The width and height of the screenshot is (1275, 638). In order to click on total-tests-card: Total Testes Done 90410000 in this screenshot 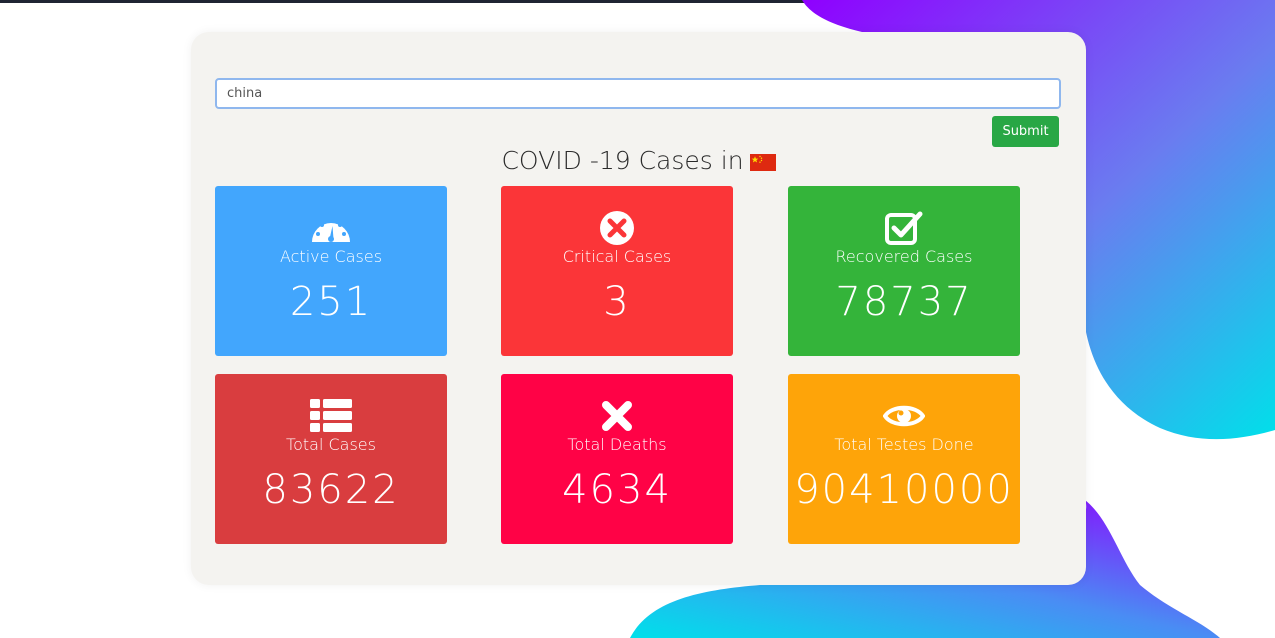, I will do `click(904, 459)`.